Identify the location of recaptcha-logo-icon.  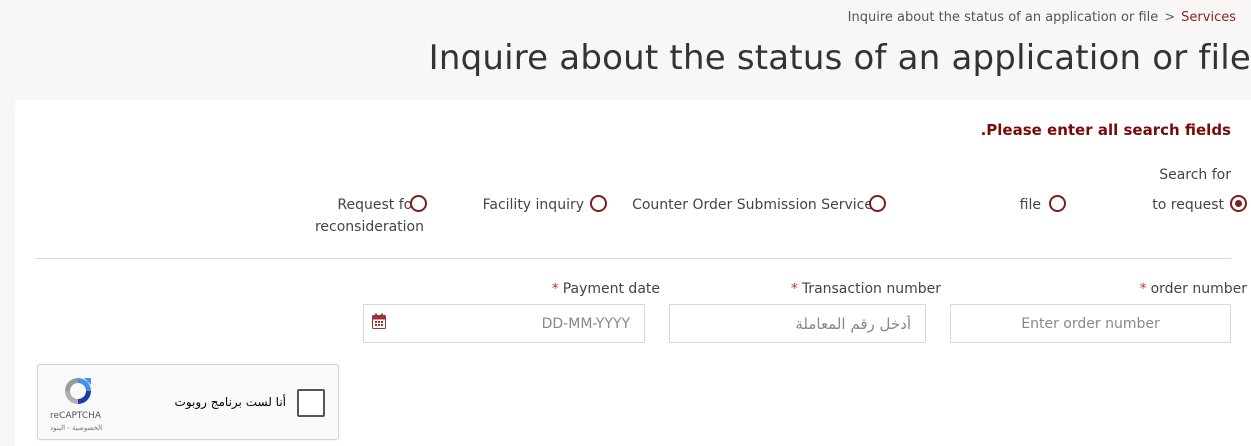
(78, 391).